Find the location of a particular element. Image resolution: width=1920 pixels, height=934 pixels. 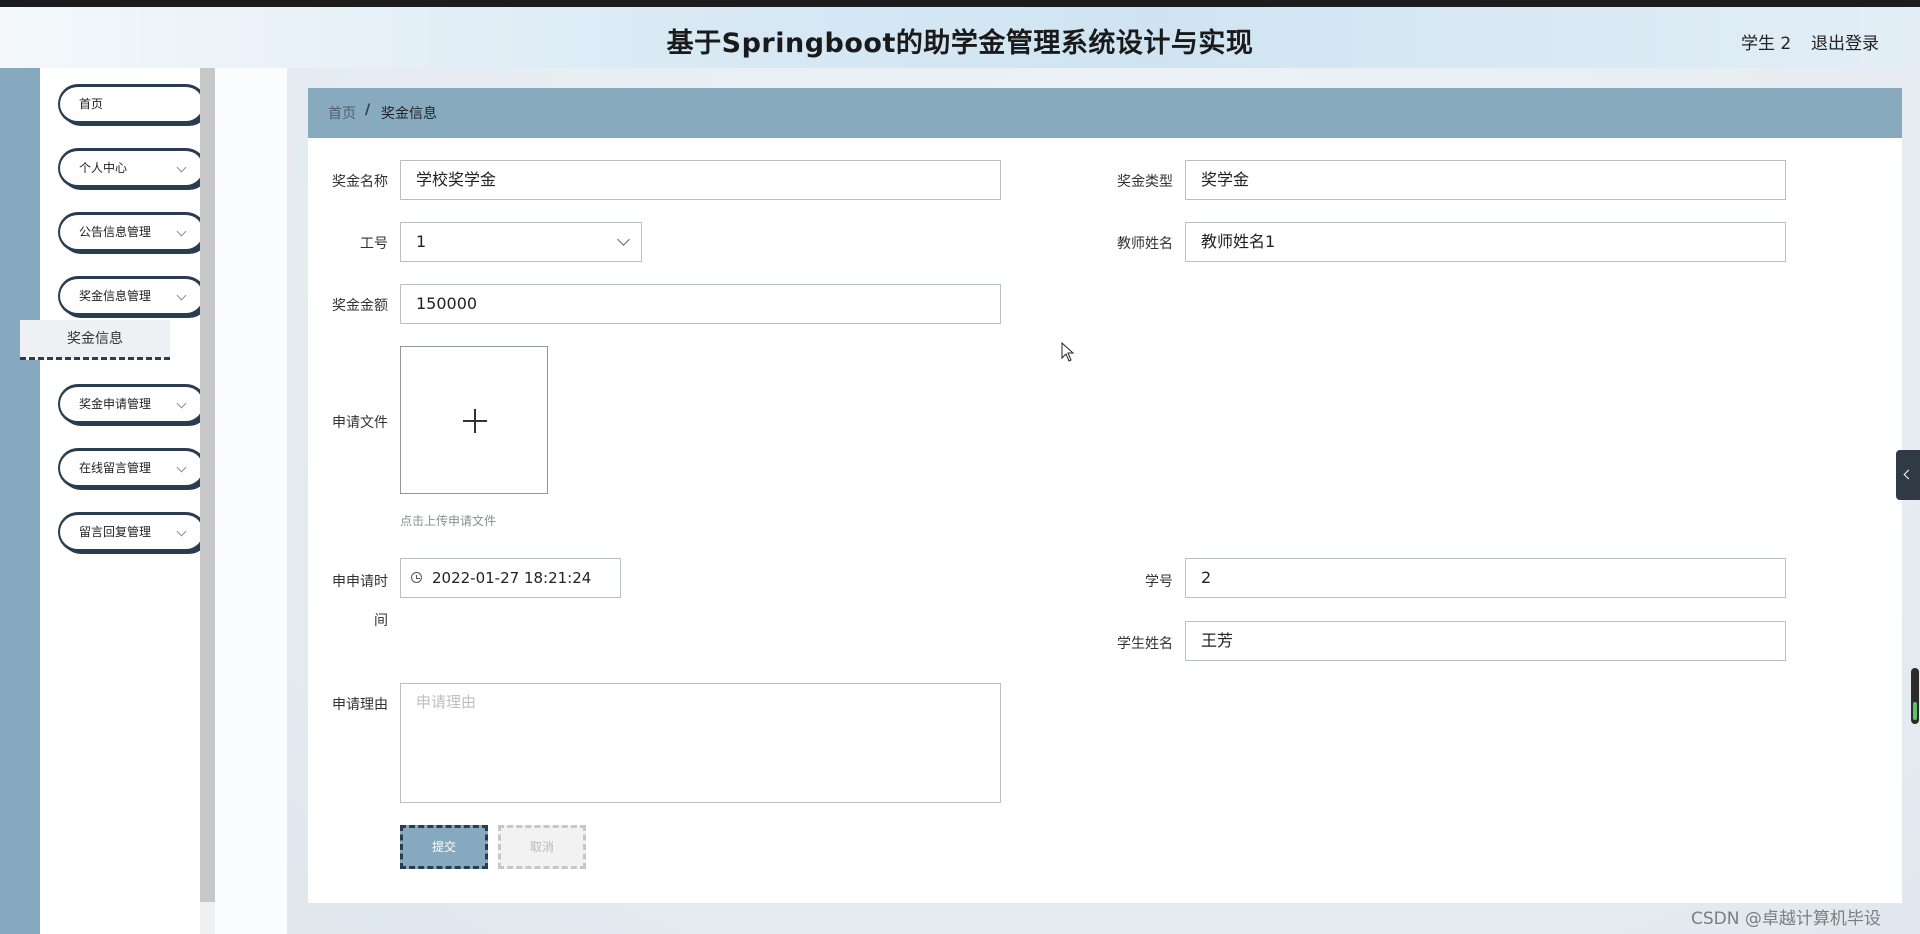

amount-label: 奖金金额 is located at coordinates (360, 306).